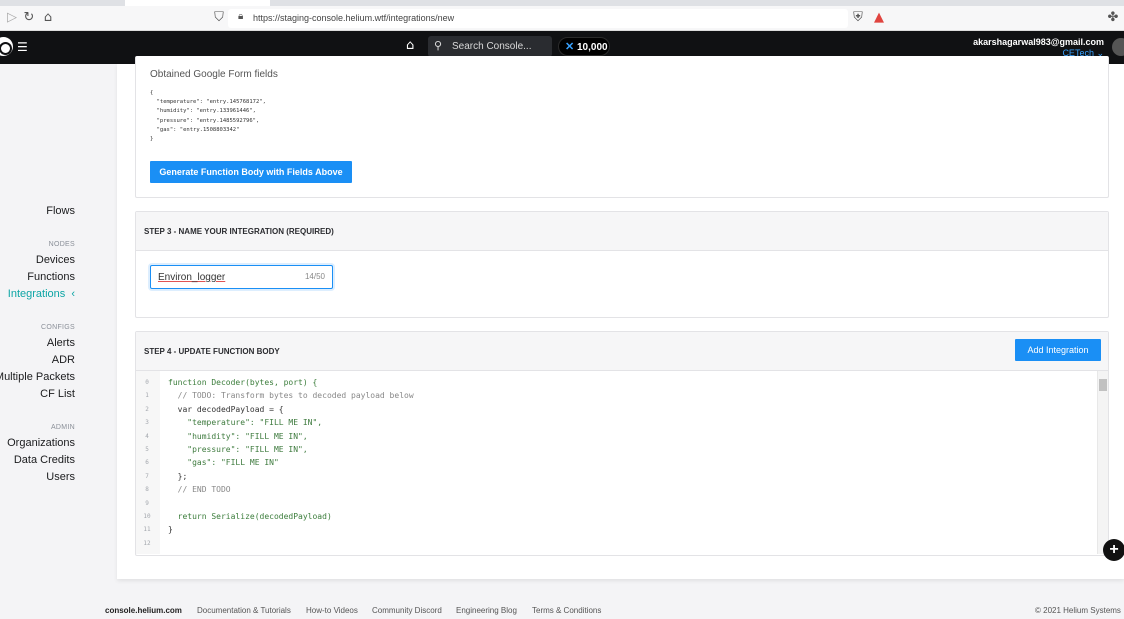 This screenshot has height=619, width=1124. I want to click on sidebar-item-integrations: Integrations ‹, so click(41, 294).